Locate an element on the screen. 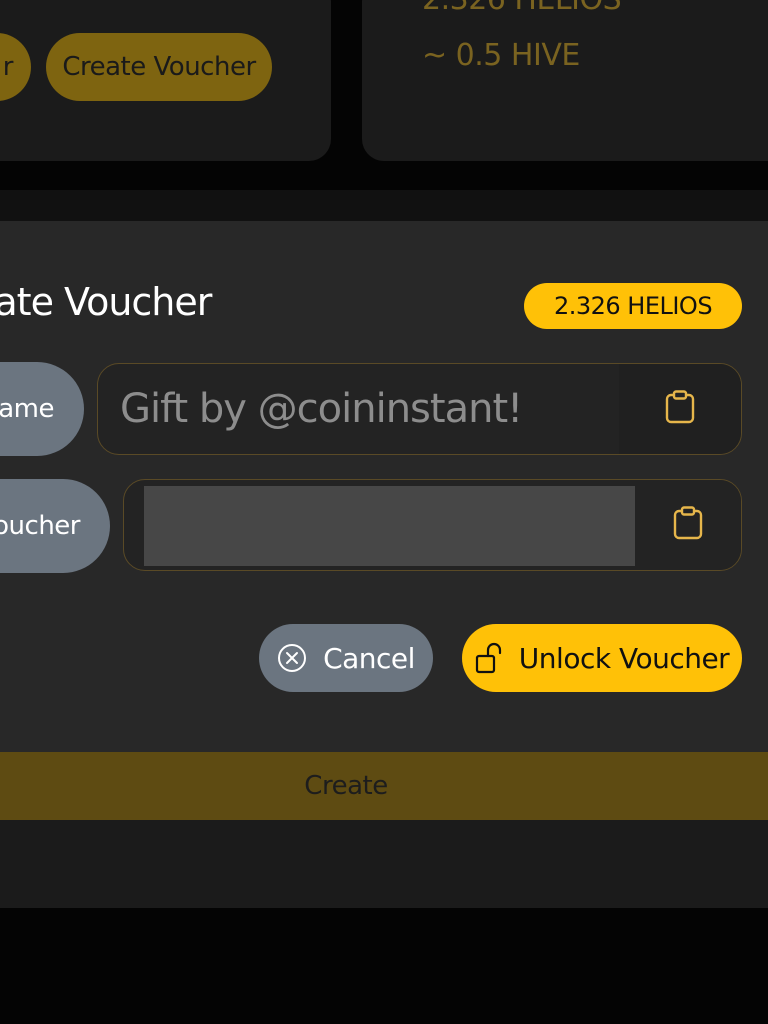  cancel-button: Cancel is located at coordinates (346, 658).